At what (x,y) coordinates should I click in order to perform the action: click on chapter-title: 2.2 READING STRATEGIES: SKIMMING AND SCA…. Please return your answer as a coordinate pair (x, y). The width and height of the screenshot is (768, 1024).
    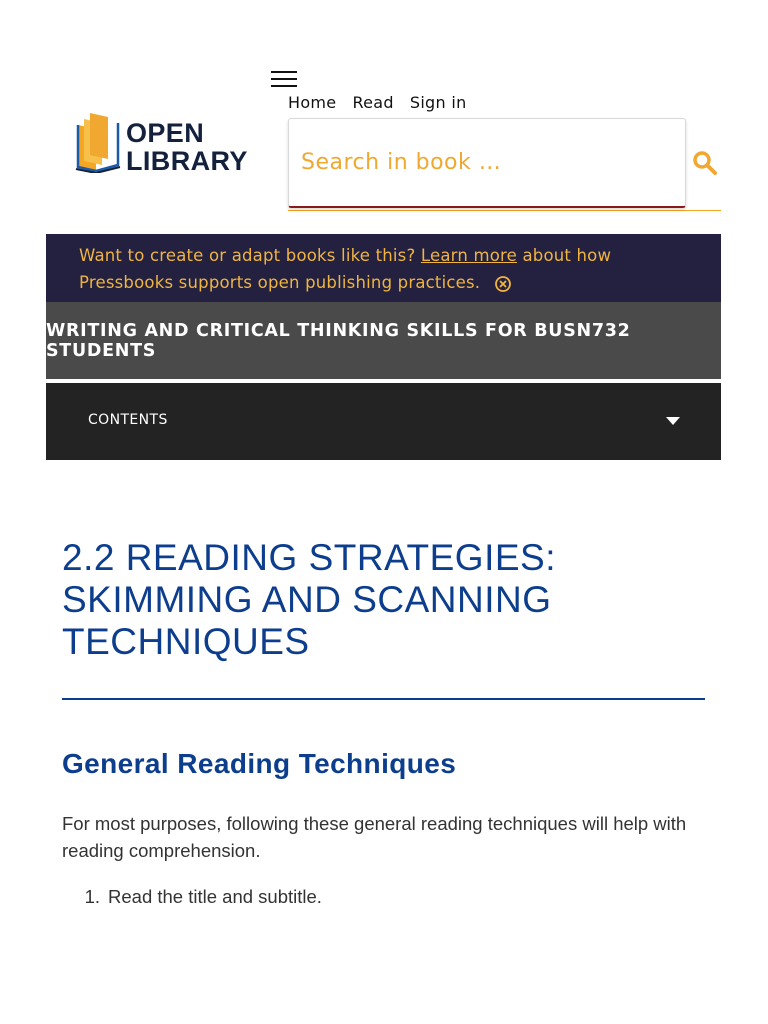
    Looking at the image, I should click on (309, 599).